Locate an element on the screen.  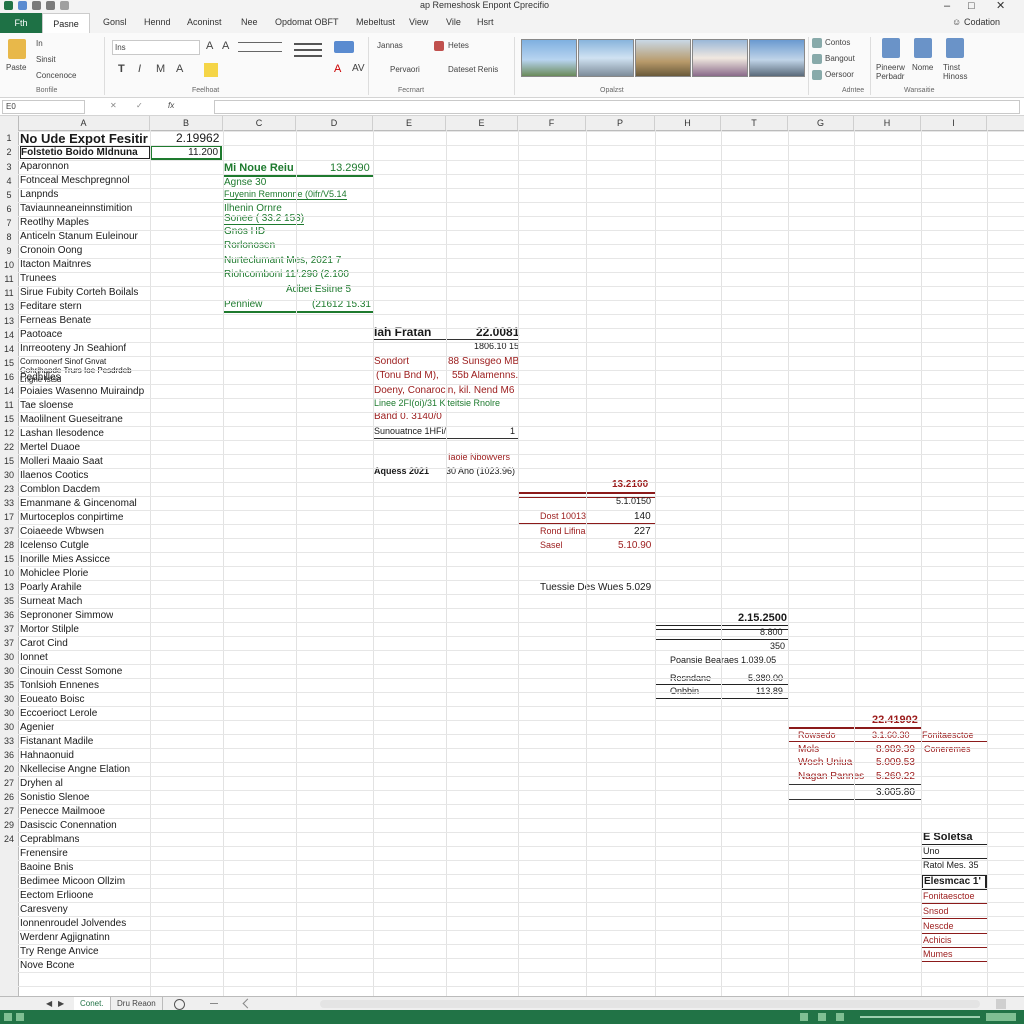
row-header: 11 is located at coordinates (9, 405).